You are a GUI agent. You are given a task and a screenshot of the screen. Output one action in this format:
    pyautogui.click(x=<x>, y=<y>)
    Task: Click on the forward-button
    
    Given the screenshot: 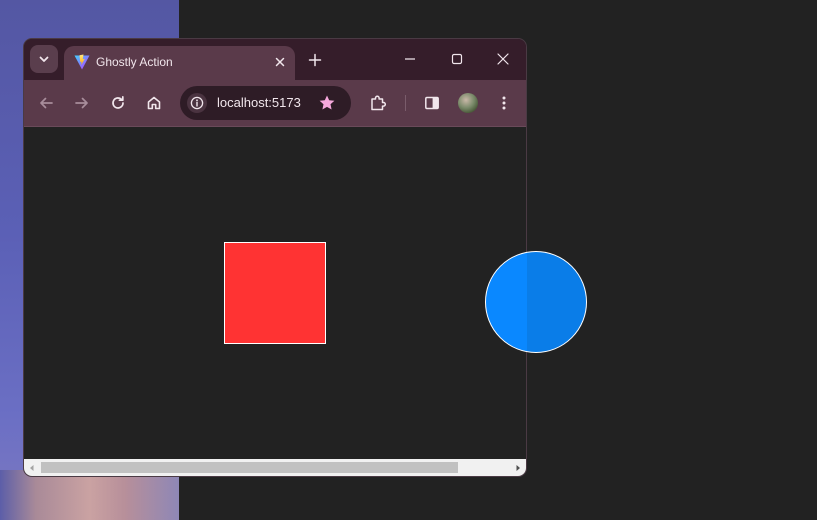 What is the action you would take?
    pyautogui.click(x=82, y=103)
    